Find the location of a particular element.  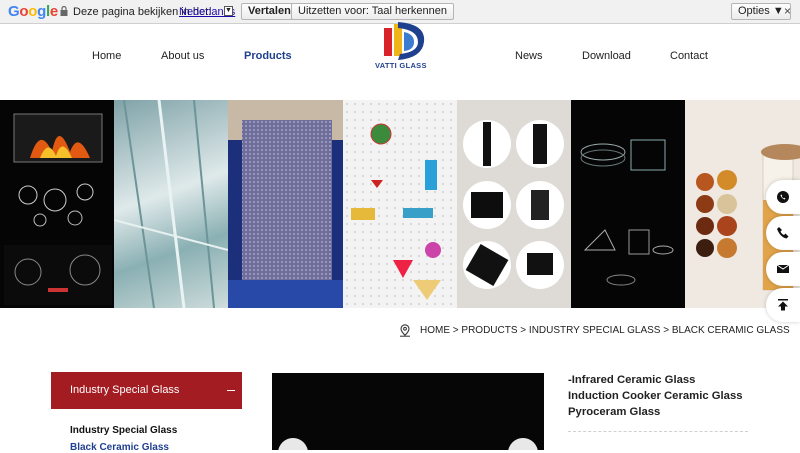

close-icon: × is located at coordinates (787, 11).